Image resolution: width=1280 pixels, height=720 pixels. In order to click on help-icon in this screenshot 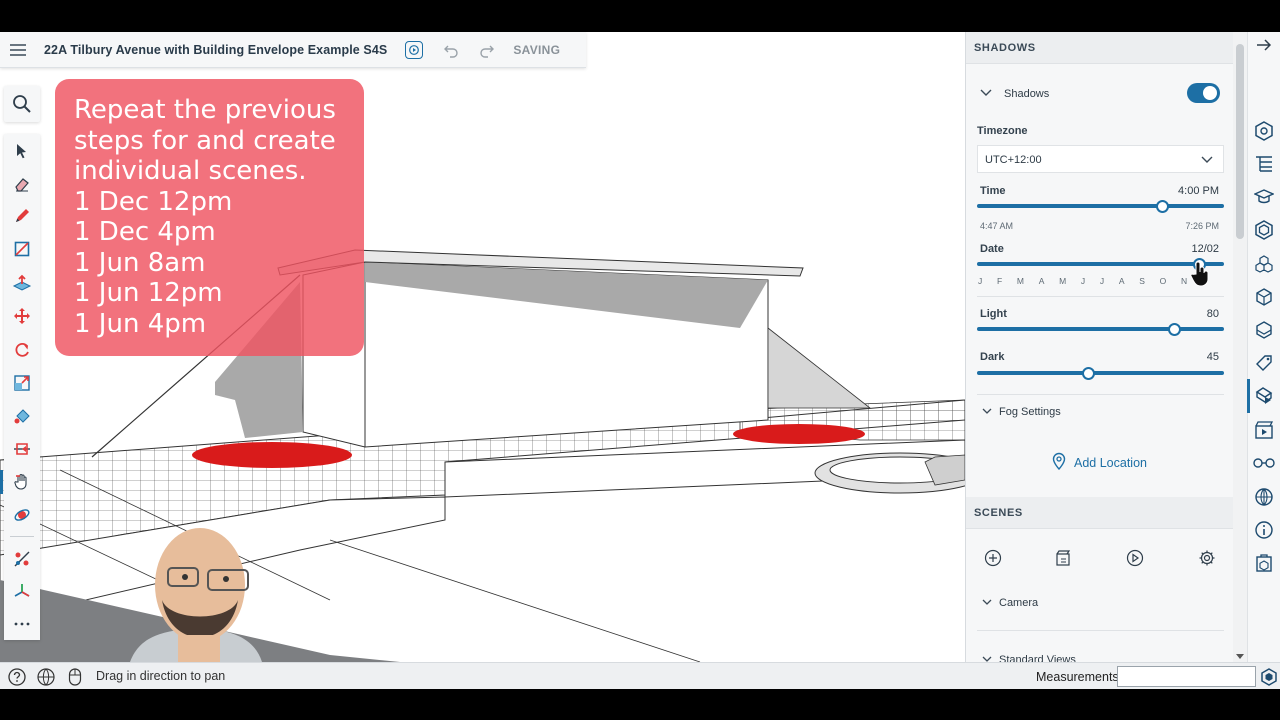, I will do `click(17, 677)`.